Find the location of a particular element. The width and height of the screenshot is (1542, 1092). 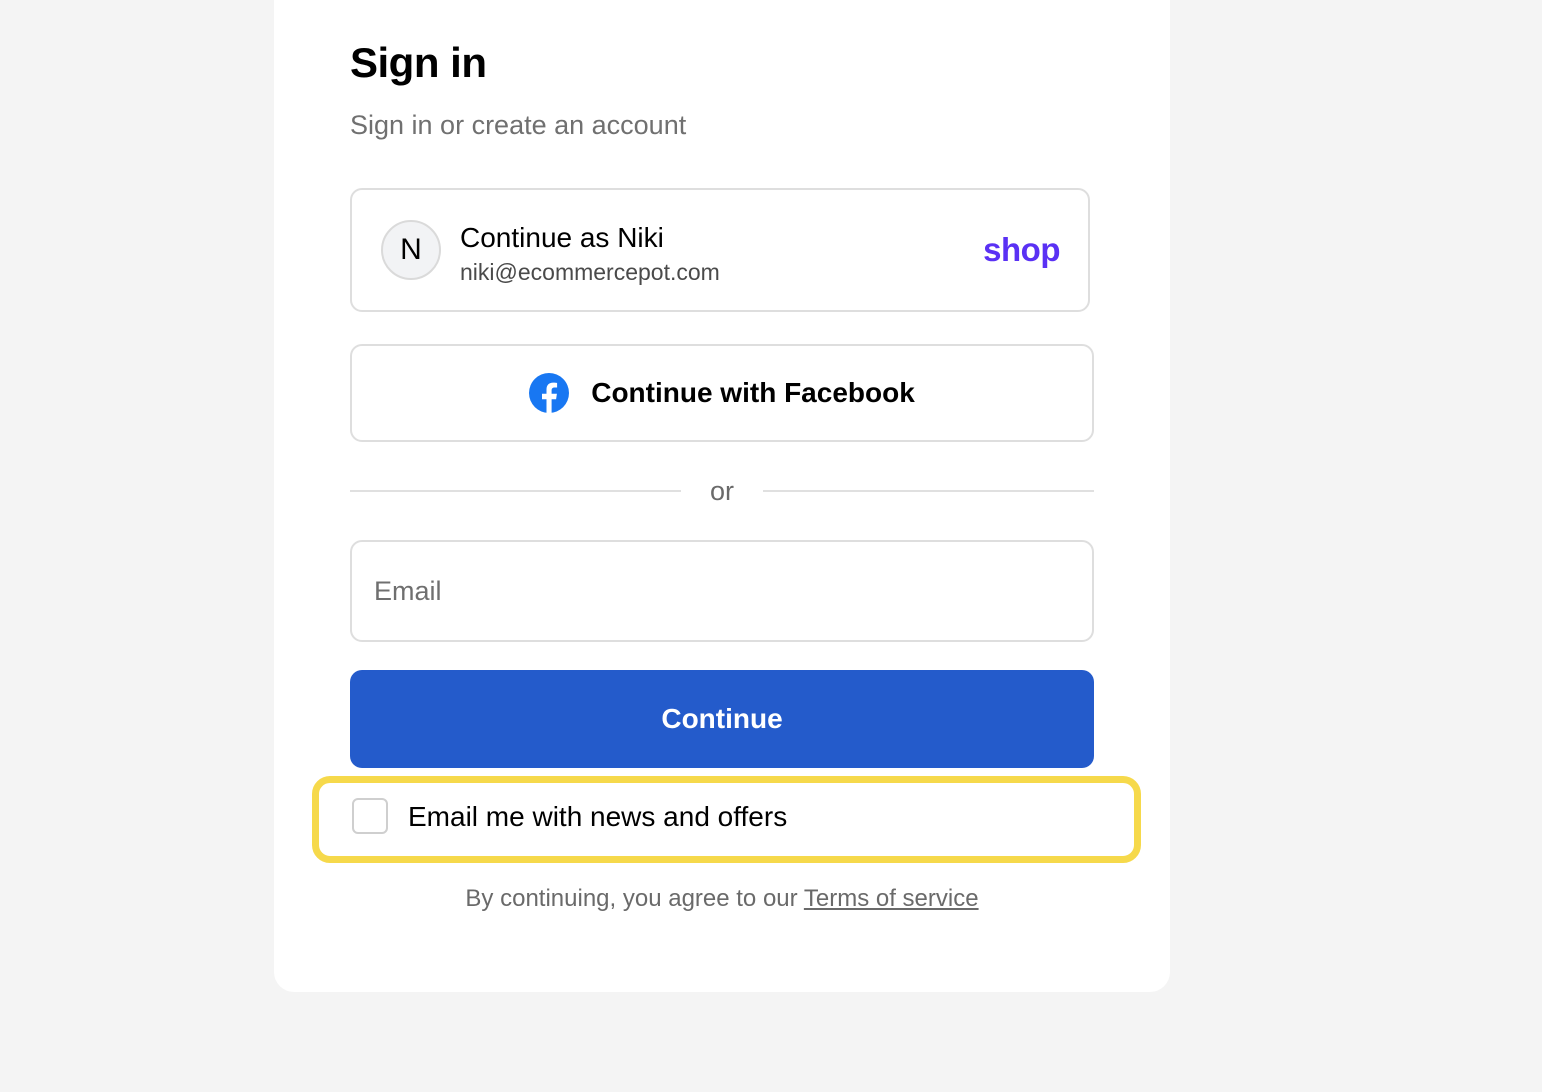

continue-button: Continue is located at coordinates (722, 719).